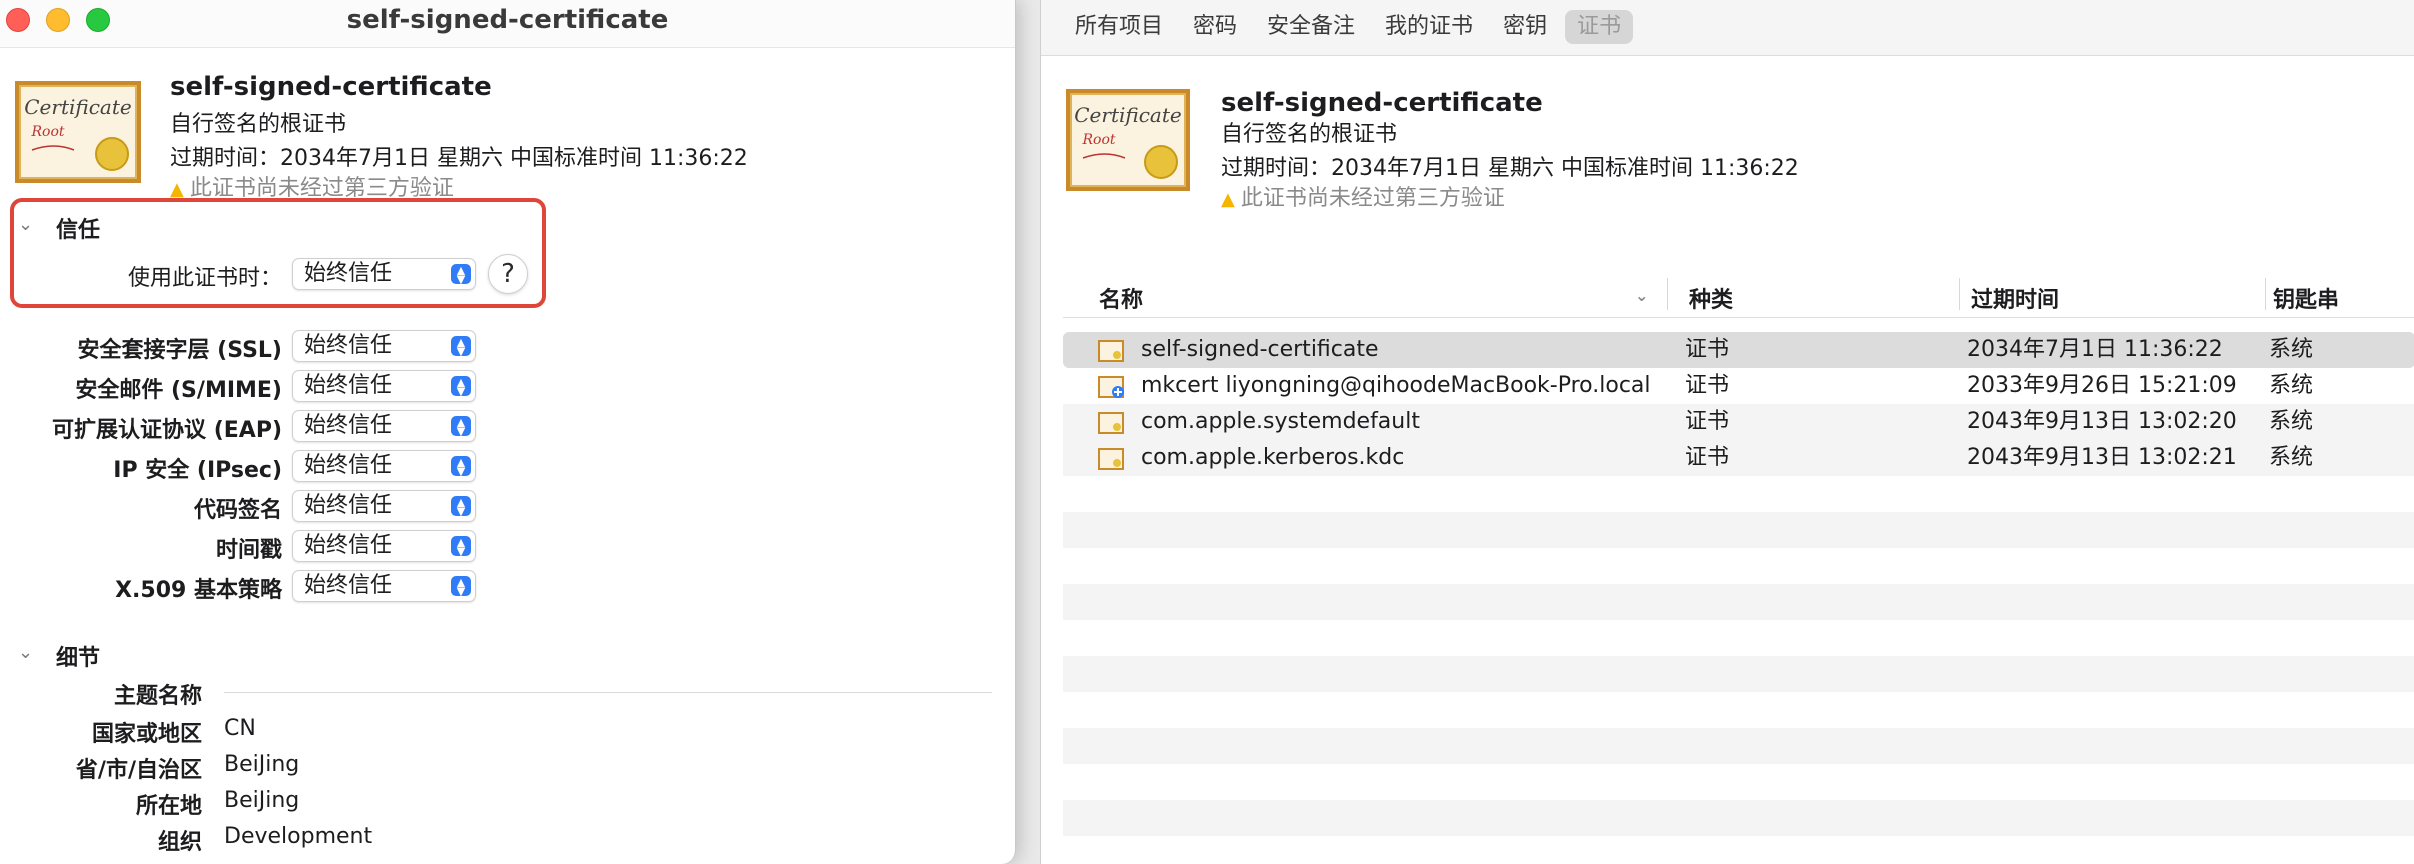 This screenshot has width=2414, height=864. What do you see at coordinates (1599, 27) in the screenshot?
I see `tab-certificates: 证书` at bounding box center [1599, 27].